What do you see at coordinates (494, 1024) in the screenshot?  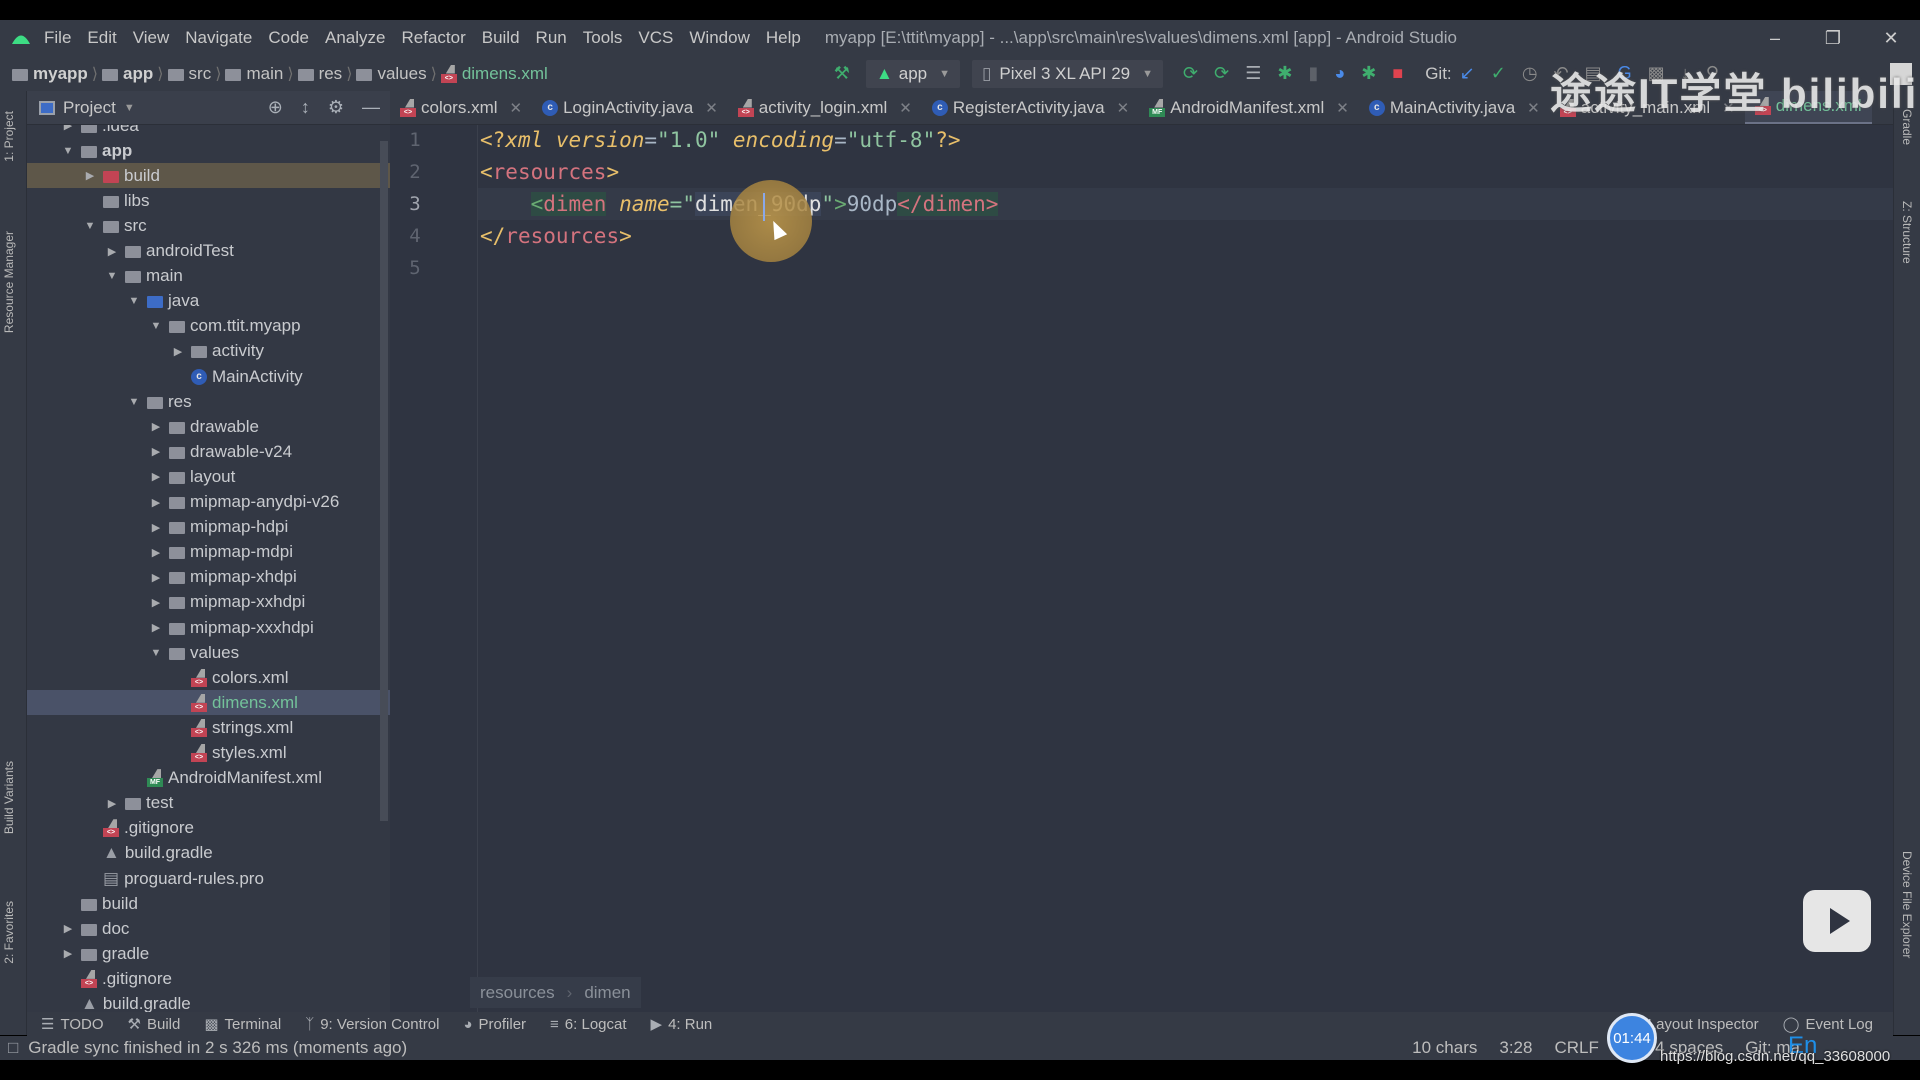 I see `tool-profiler: ◕ Profiler` at bounding box center [494, 1024].